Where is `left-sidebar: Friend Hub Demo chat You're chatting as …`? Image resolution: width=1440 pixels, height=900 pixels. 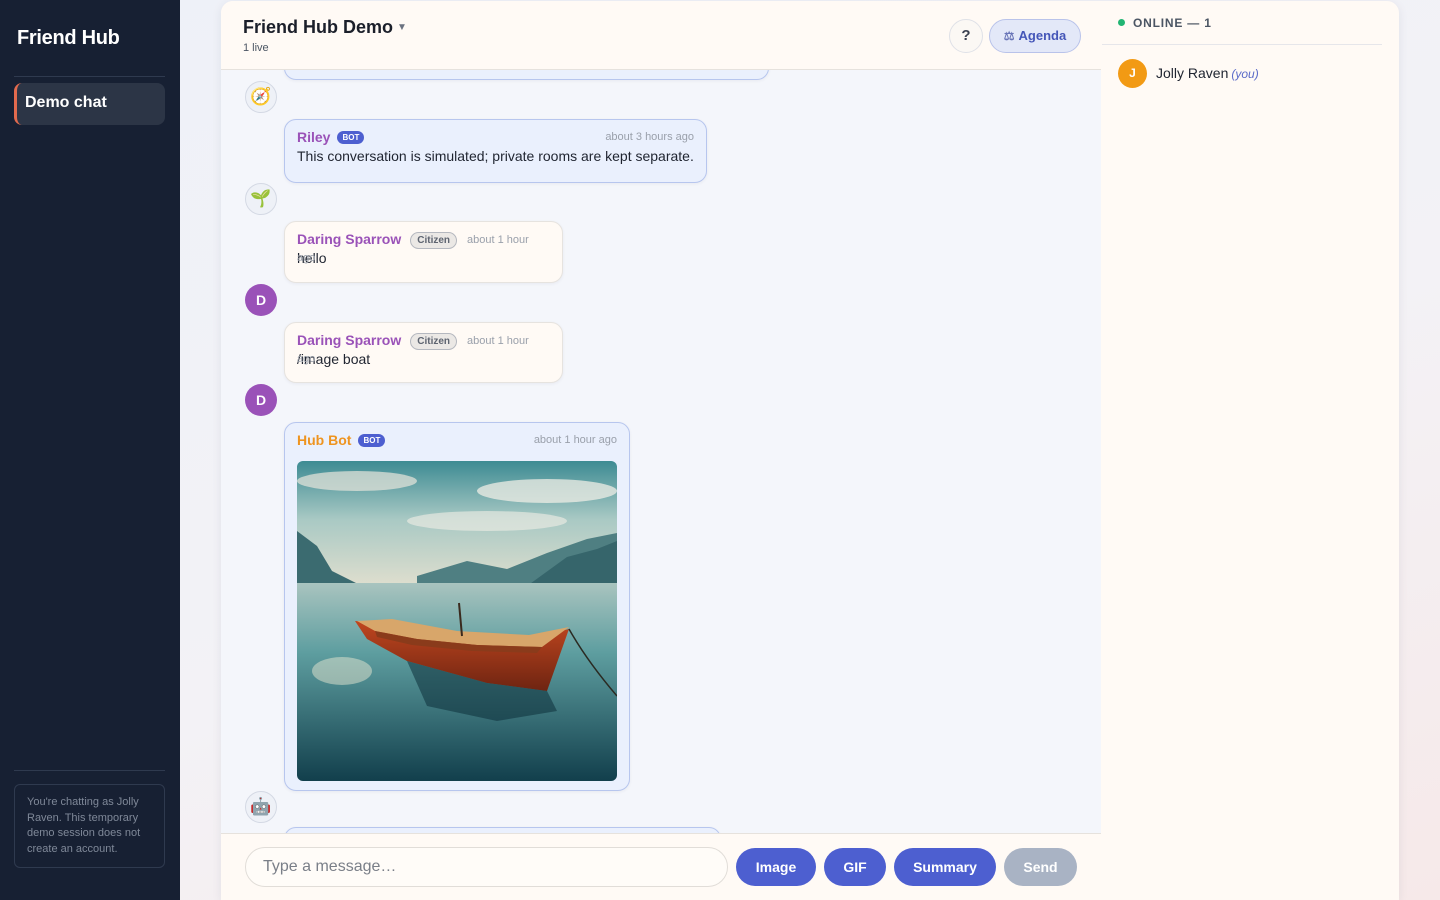
left-sidebar: Friend Hub Demo chat You're chatting as … is located at coordinates (90, 450).